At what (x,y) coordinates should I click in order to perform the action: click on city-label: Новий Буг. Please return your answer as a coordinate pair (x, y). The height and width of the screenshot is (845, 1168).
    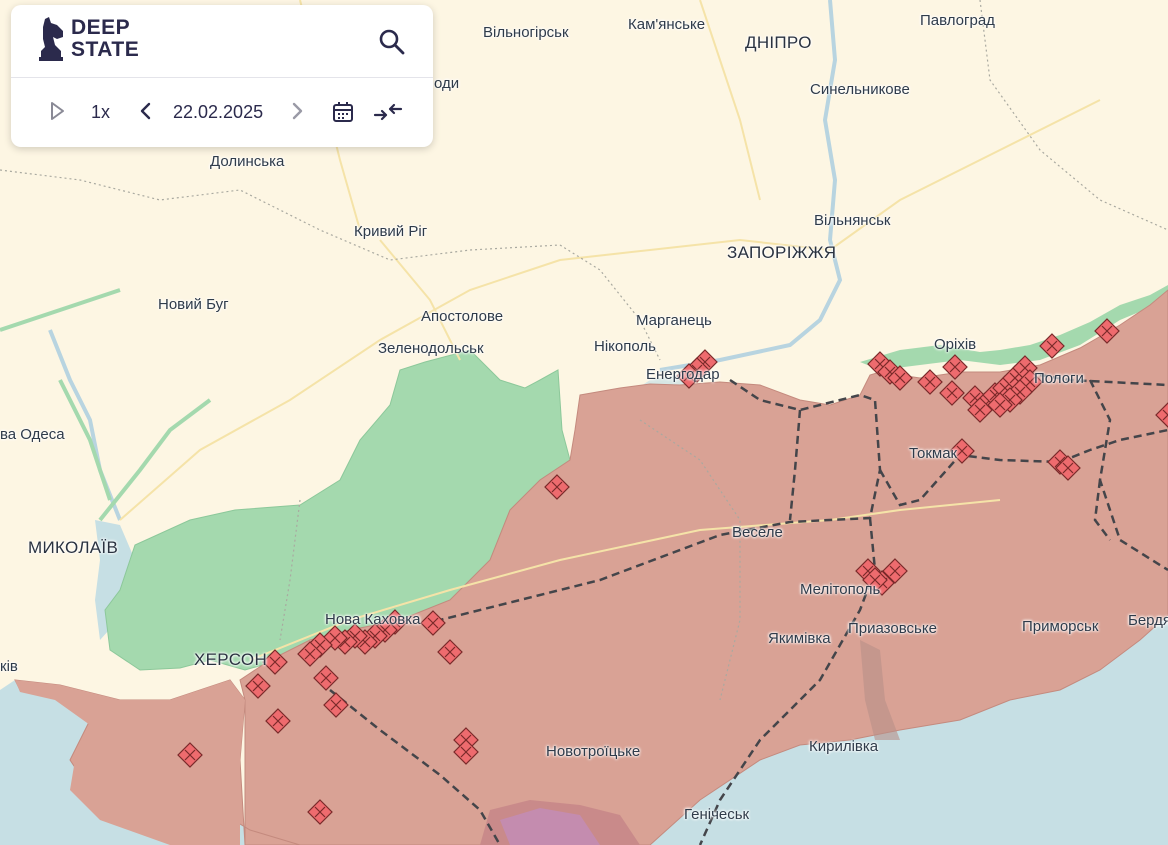
    Looking at the image, I should click on (193, 304).